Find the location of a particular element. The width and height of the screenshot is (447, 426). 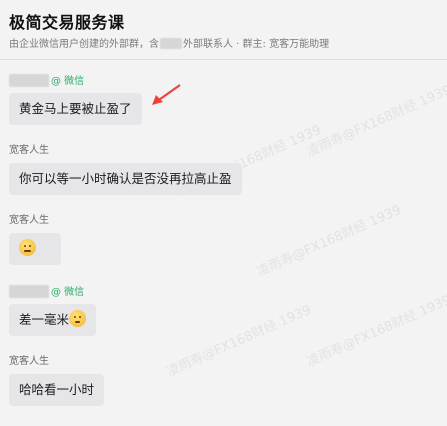

message-item: 宽客人生 is located at coordinates (35, 239).